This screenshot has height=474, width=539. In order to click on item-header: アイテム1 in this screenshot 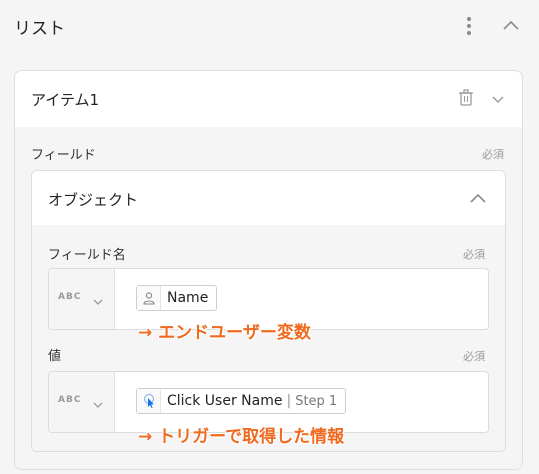, I will do `click(268, 99)`.